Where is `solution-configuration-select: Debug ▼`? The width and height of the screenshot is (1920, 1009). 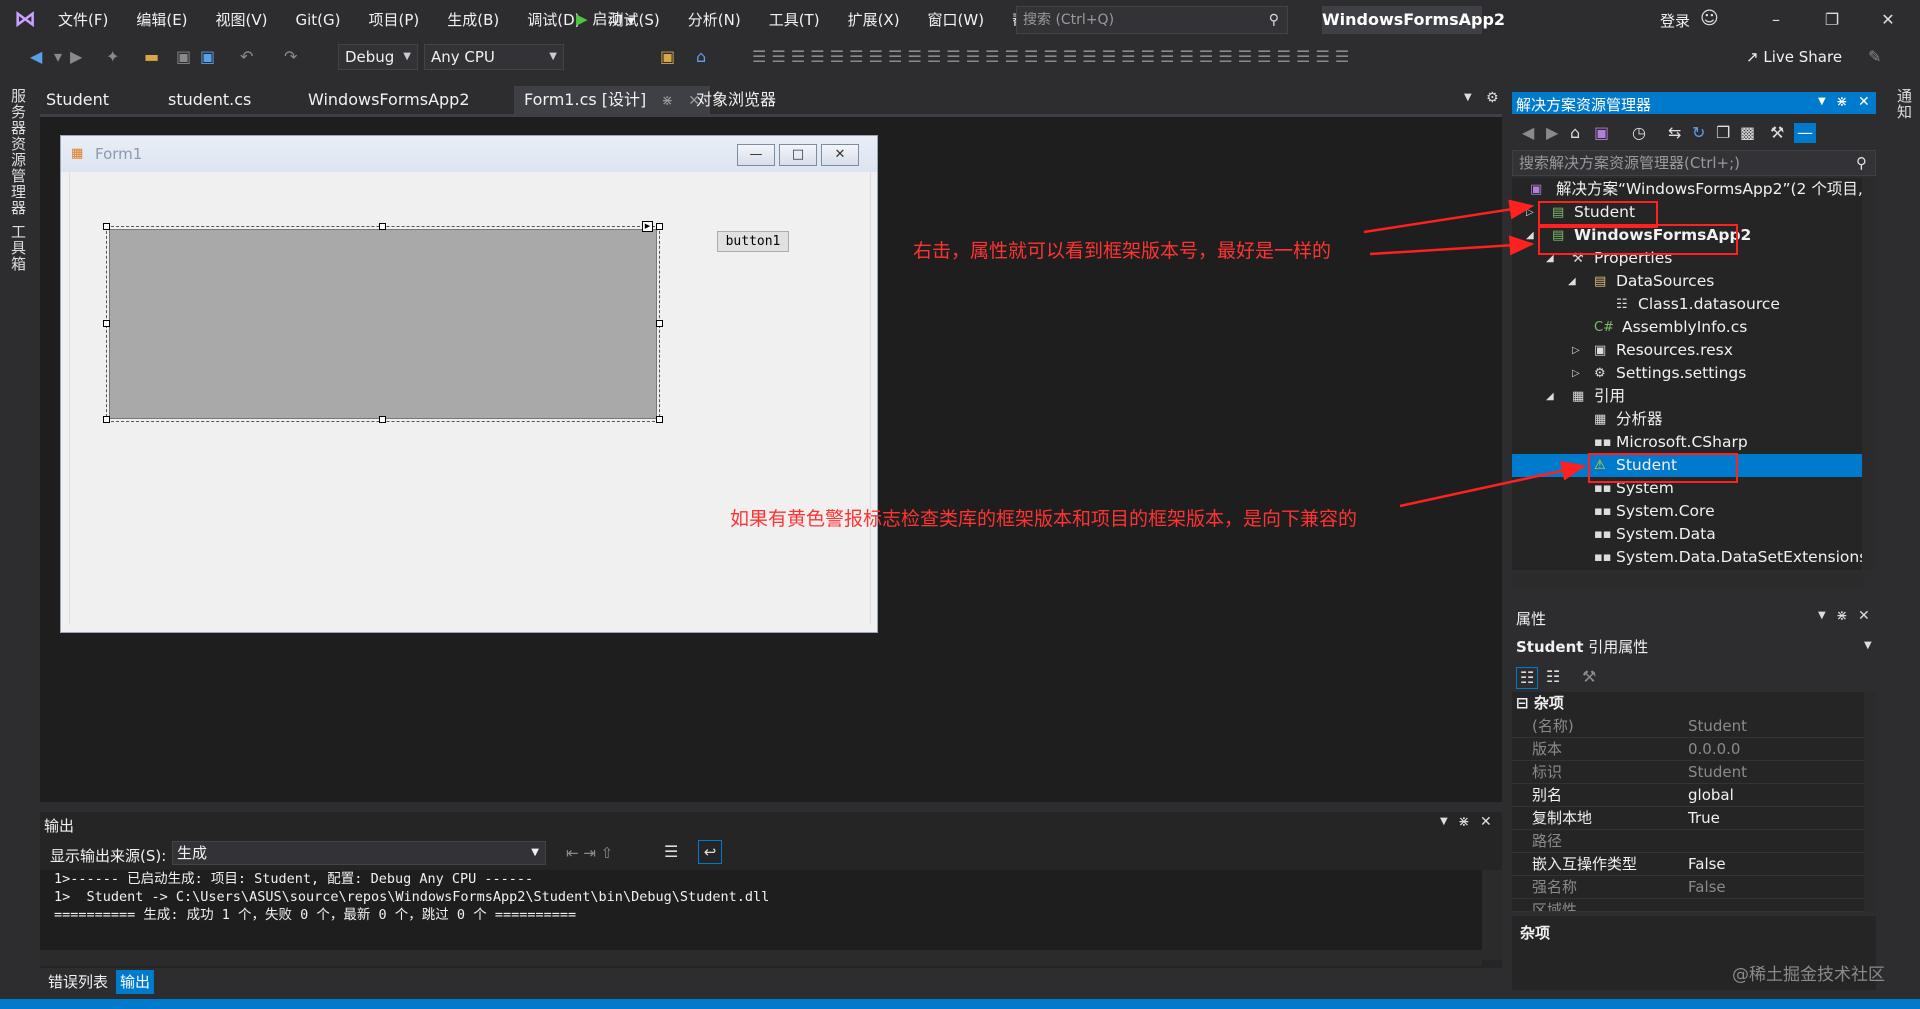
solution-configuration-select: Debug ▼ is located at coordinates (378, 57).